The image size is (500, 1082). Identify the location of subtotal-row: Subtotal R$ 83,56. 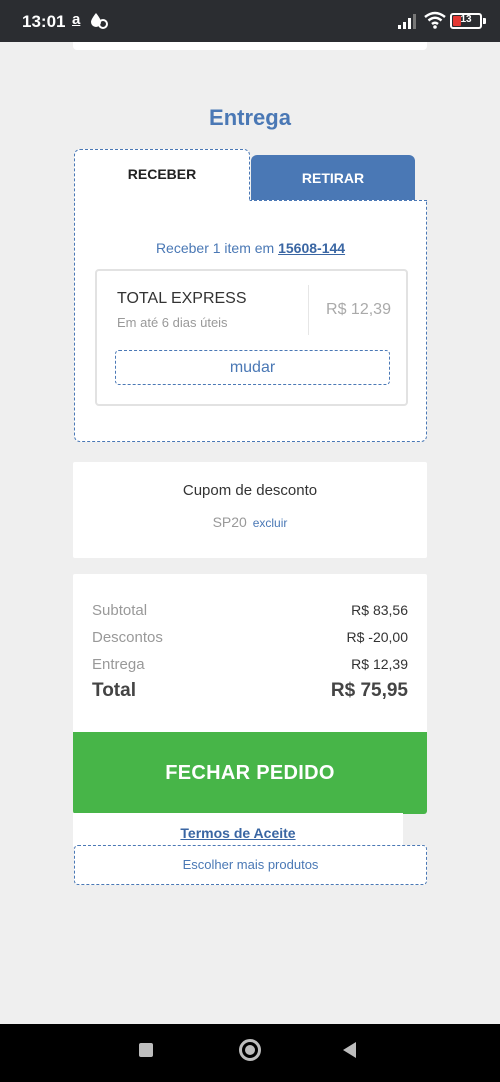
(250, 610).